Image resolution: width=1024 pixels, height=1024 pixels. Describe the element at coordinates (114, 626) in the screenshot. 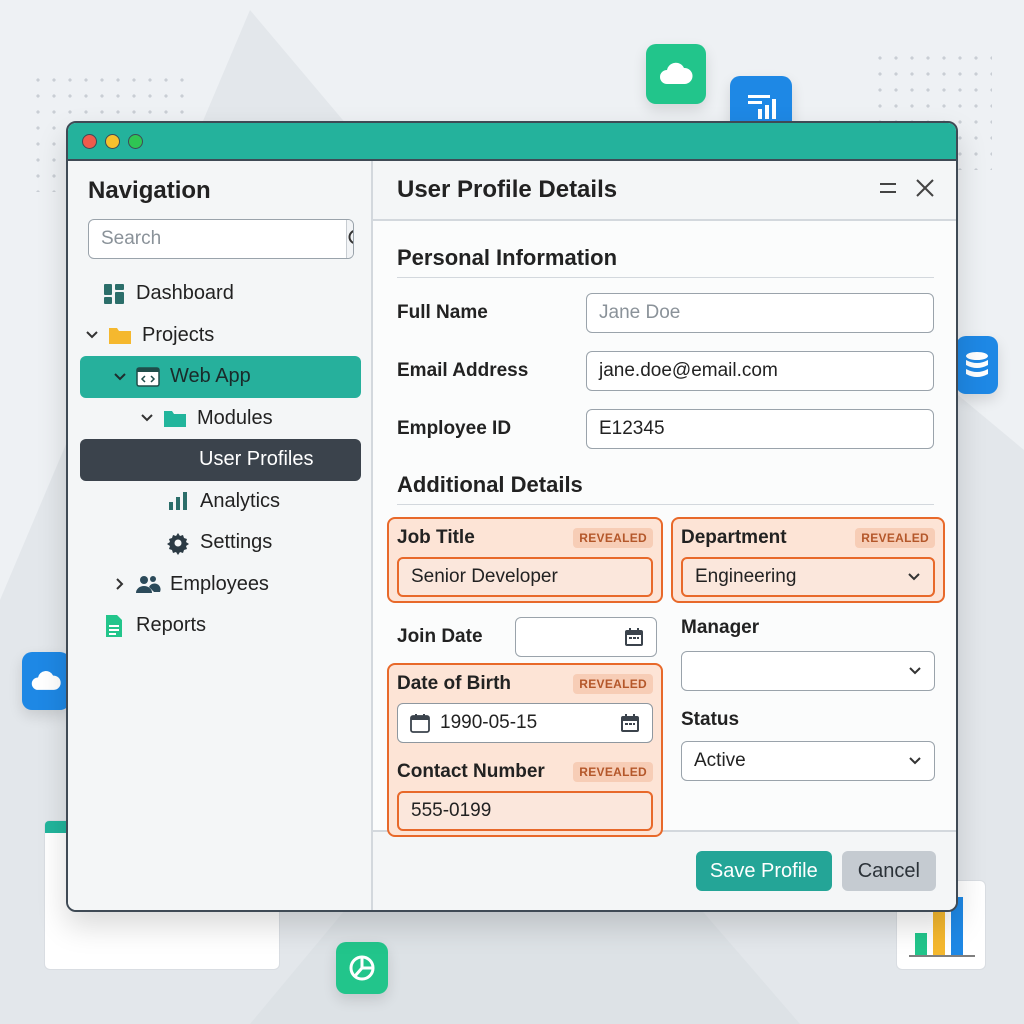

I see `document-icon` at that location.